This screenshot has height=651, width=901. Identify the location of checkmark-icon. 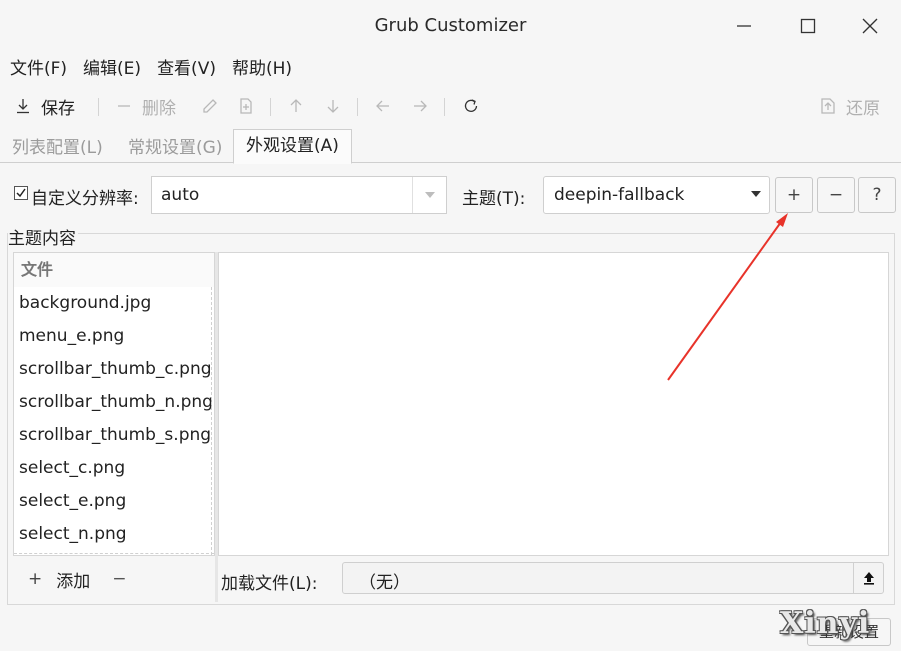
(21, 193).